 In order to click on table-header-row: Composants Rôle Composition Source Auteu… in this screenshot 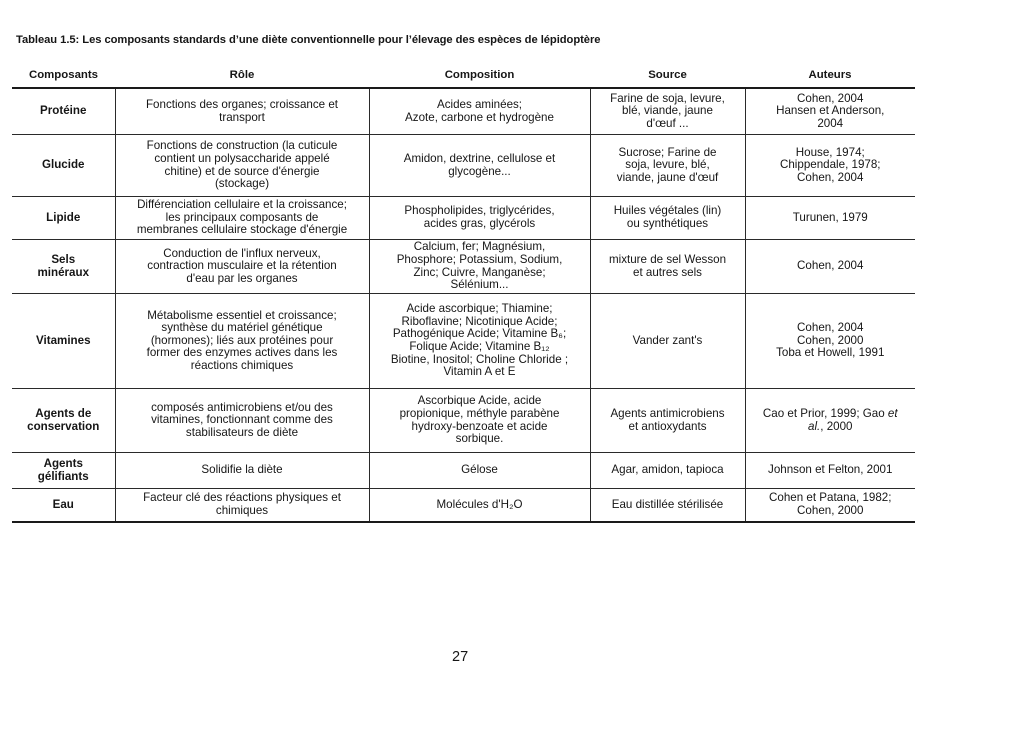, I will do `click(463, 76)`.